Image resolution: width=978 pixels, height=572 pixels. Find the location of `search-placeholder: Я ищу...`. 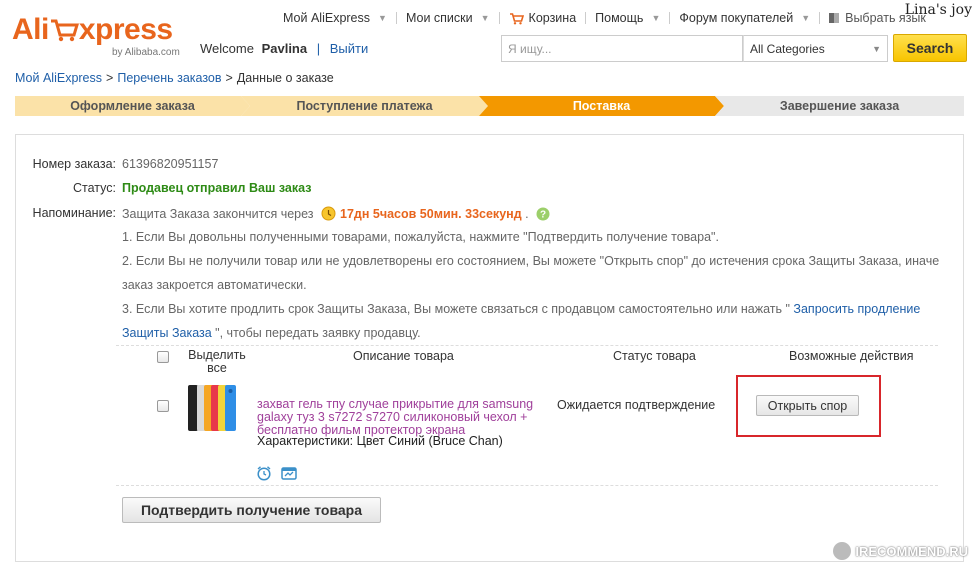

search-placeholder: Я ищу... is located at coordinates (530, 48).